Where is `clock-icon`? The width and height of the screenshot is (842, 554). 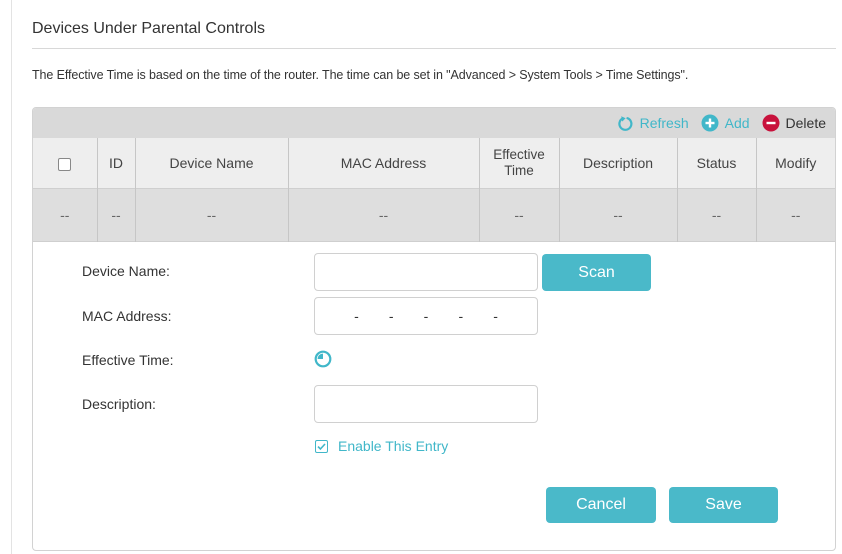
clock-icon is located at coordinates (323, 361).